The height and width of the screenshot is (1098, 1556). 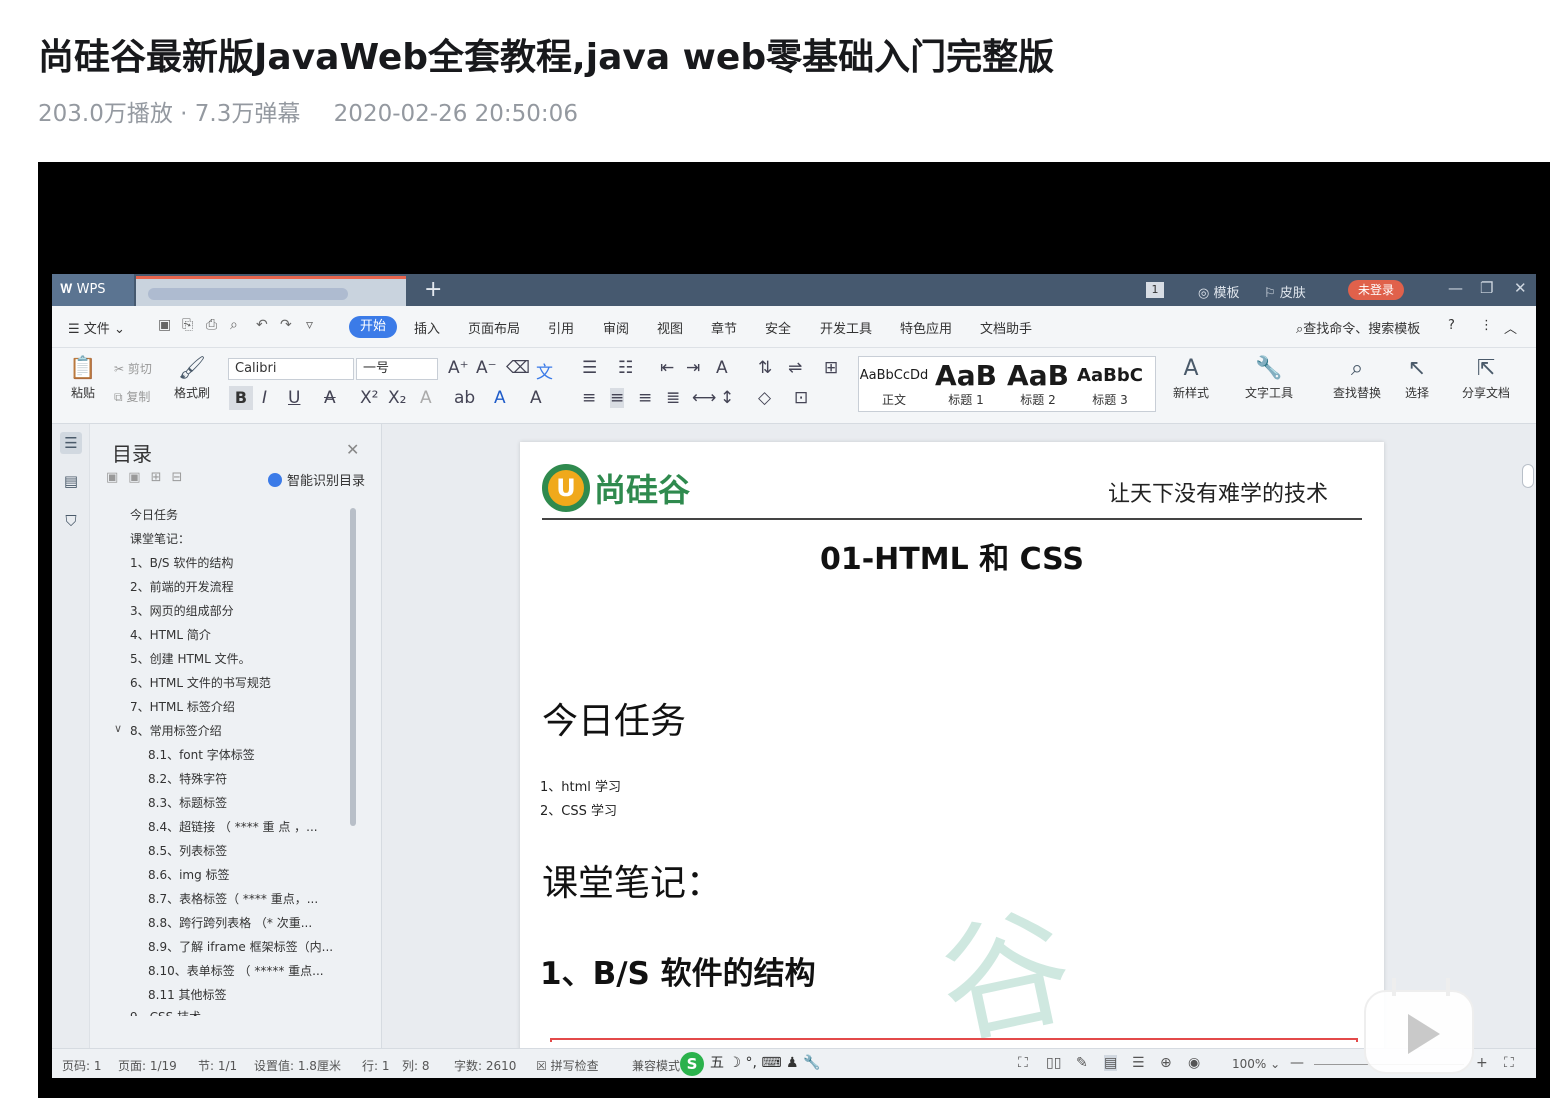 What do you see at coordinates (770, 1064) in the screenshot?
I see `ime-toolbar: S 五 ☽ °, ⌨ ♟ 🔧` at bounding box center [770, 1064].